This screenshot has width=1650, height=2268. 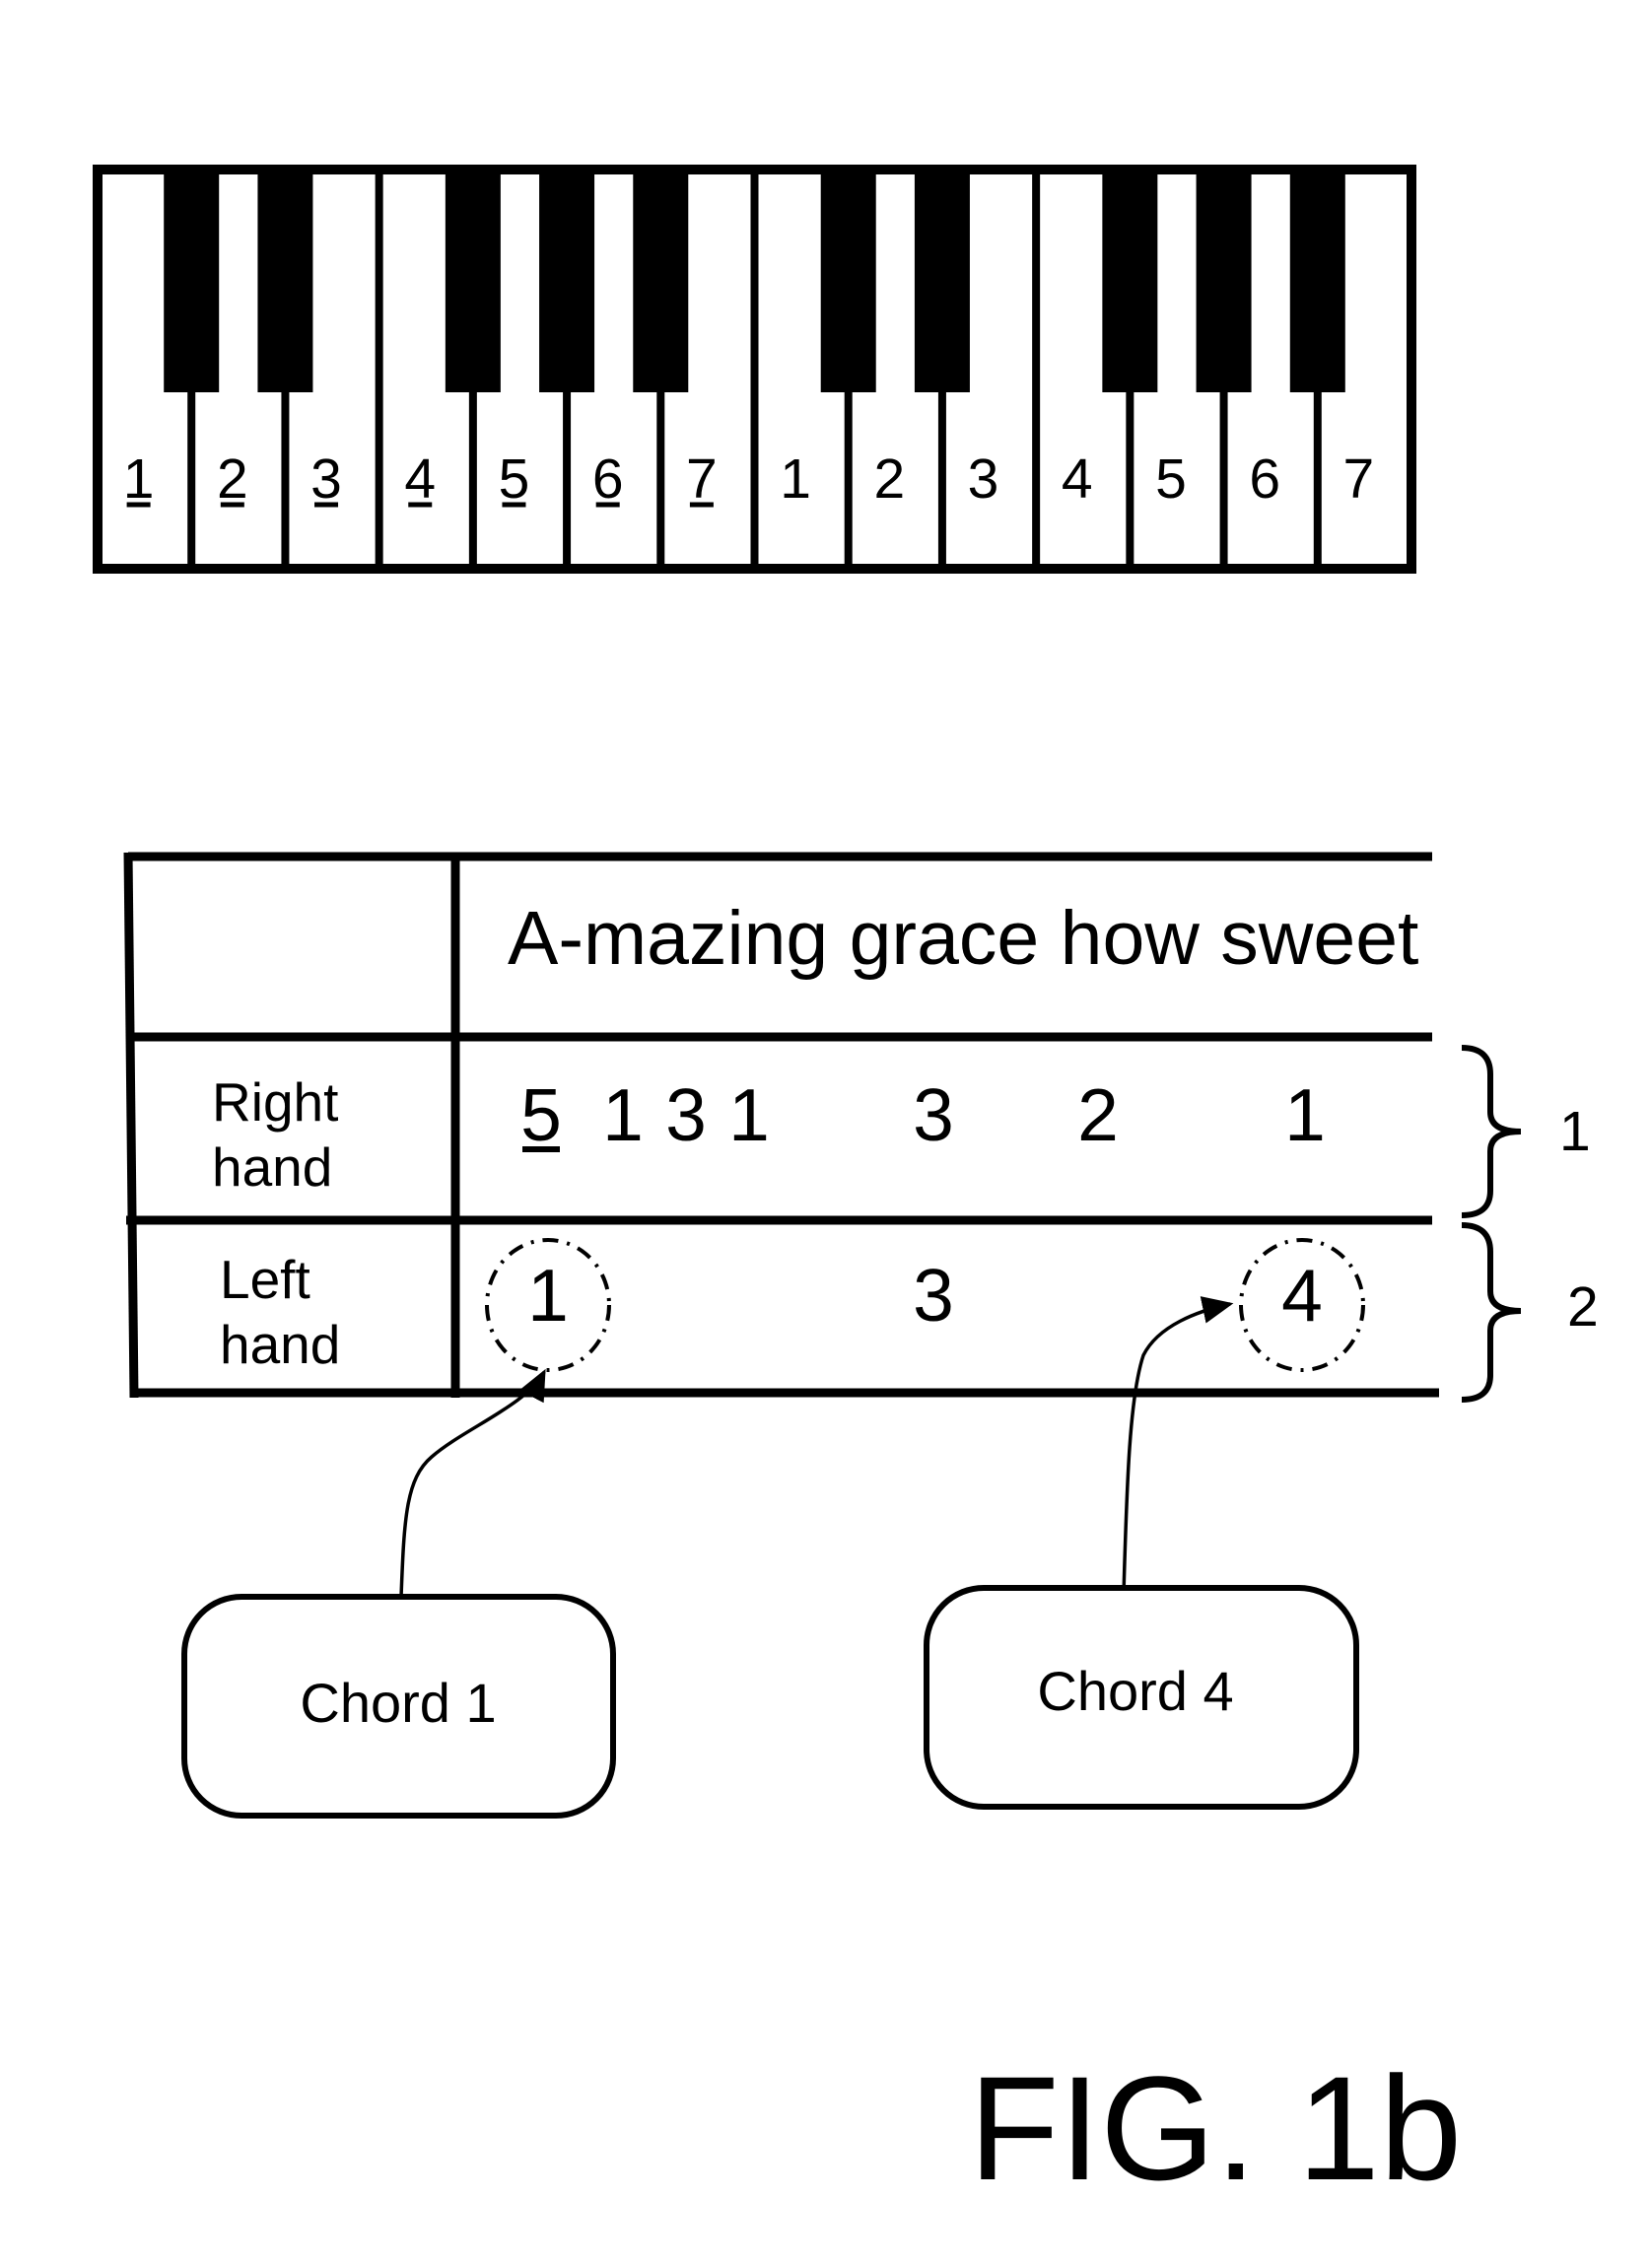 What do you see at coordinates (265, 1279) in the screenshot?
I see `left-hand-label-line1: Left` at bounding box center [265, 1279].